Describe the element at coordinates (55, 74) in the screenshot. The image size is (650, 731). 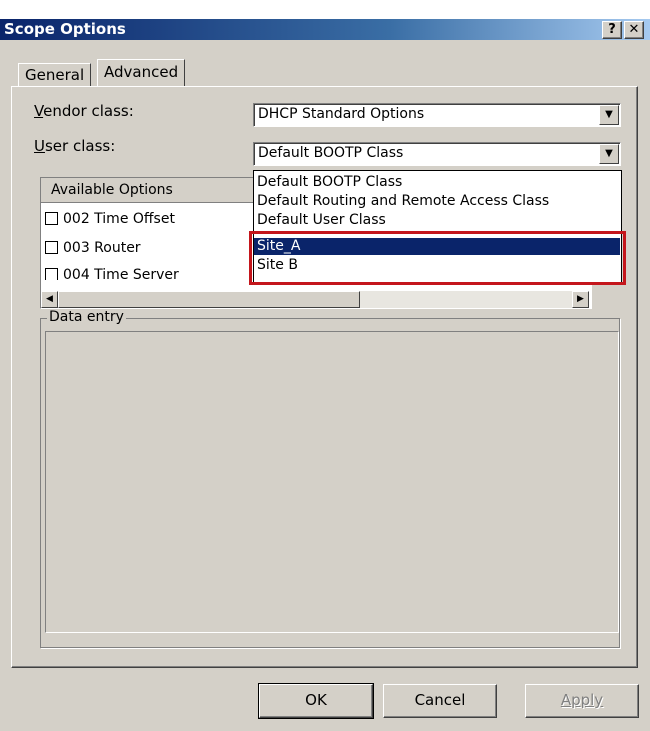
I see `tab-general: General` at that location.